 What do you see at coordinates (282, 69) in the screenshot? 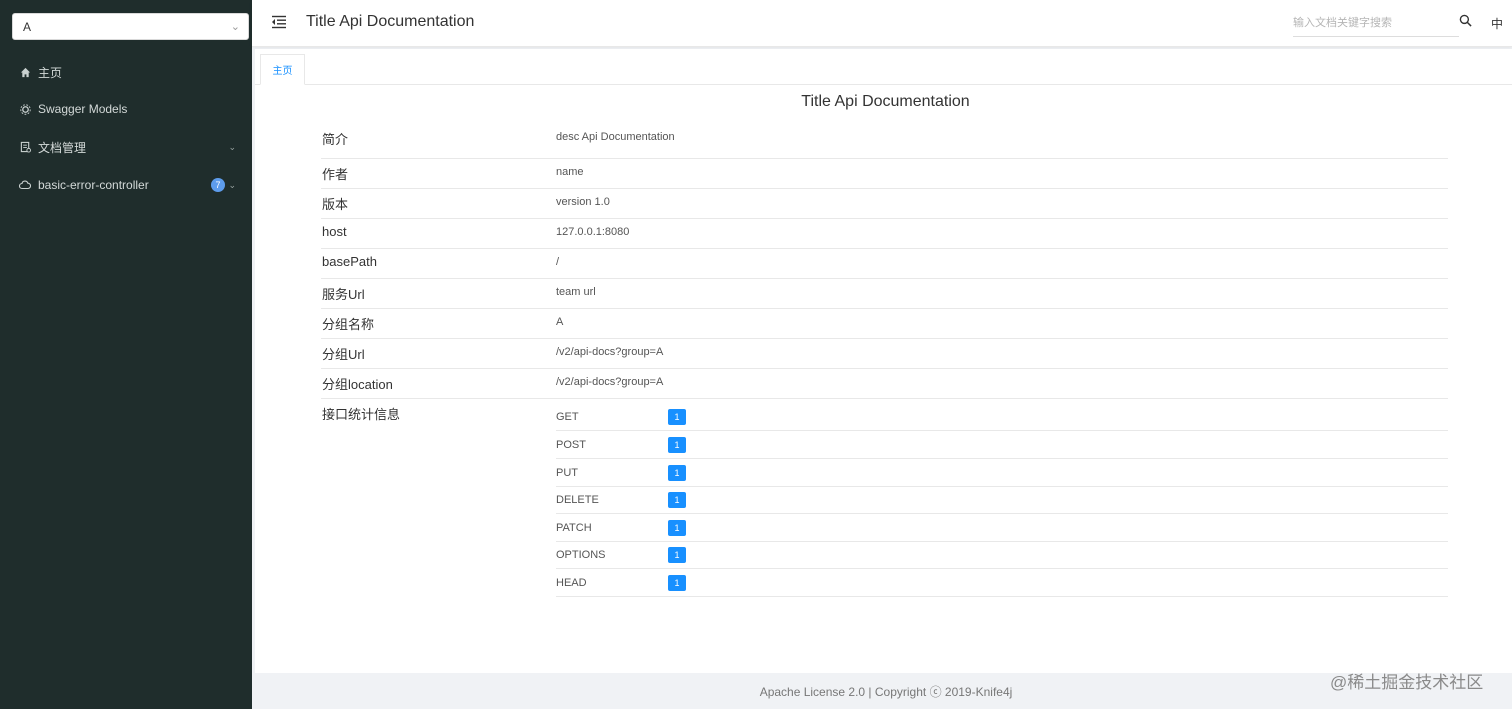
I see `tab-home: 主页` at bounding box center [282, 69].